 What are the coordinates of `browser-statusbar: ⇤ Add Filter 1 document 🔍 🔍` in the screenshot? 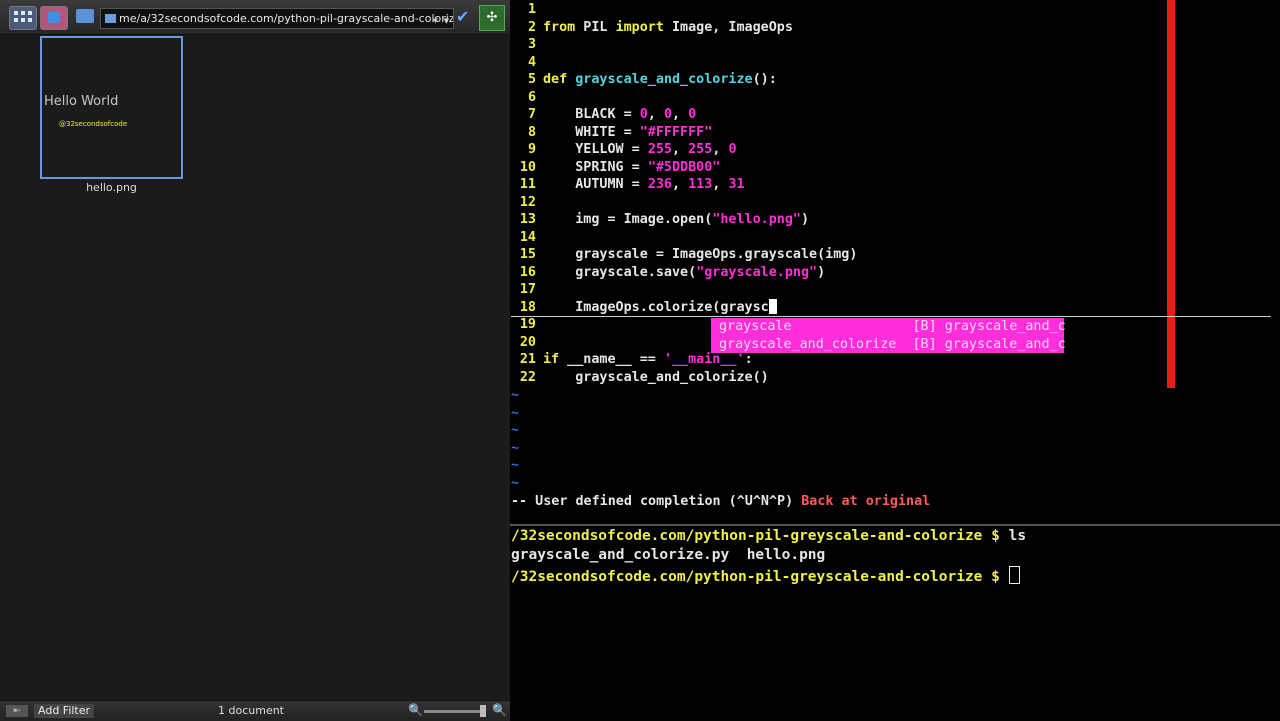 It's located at (255, 710).